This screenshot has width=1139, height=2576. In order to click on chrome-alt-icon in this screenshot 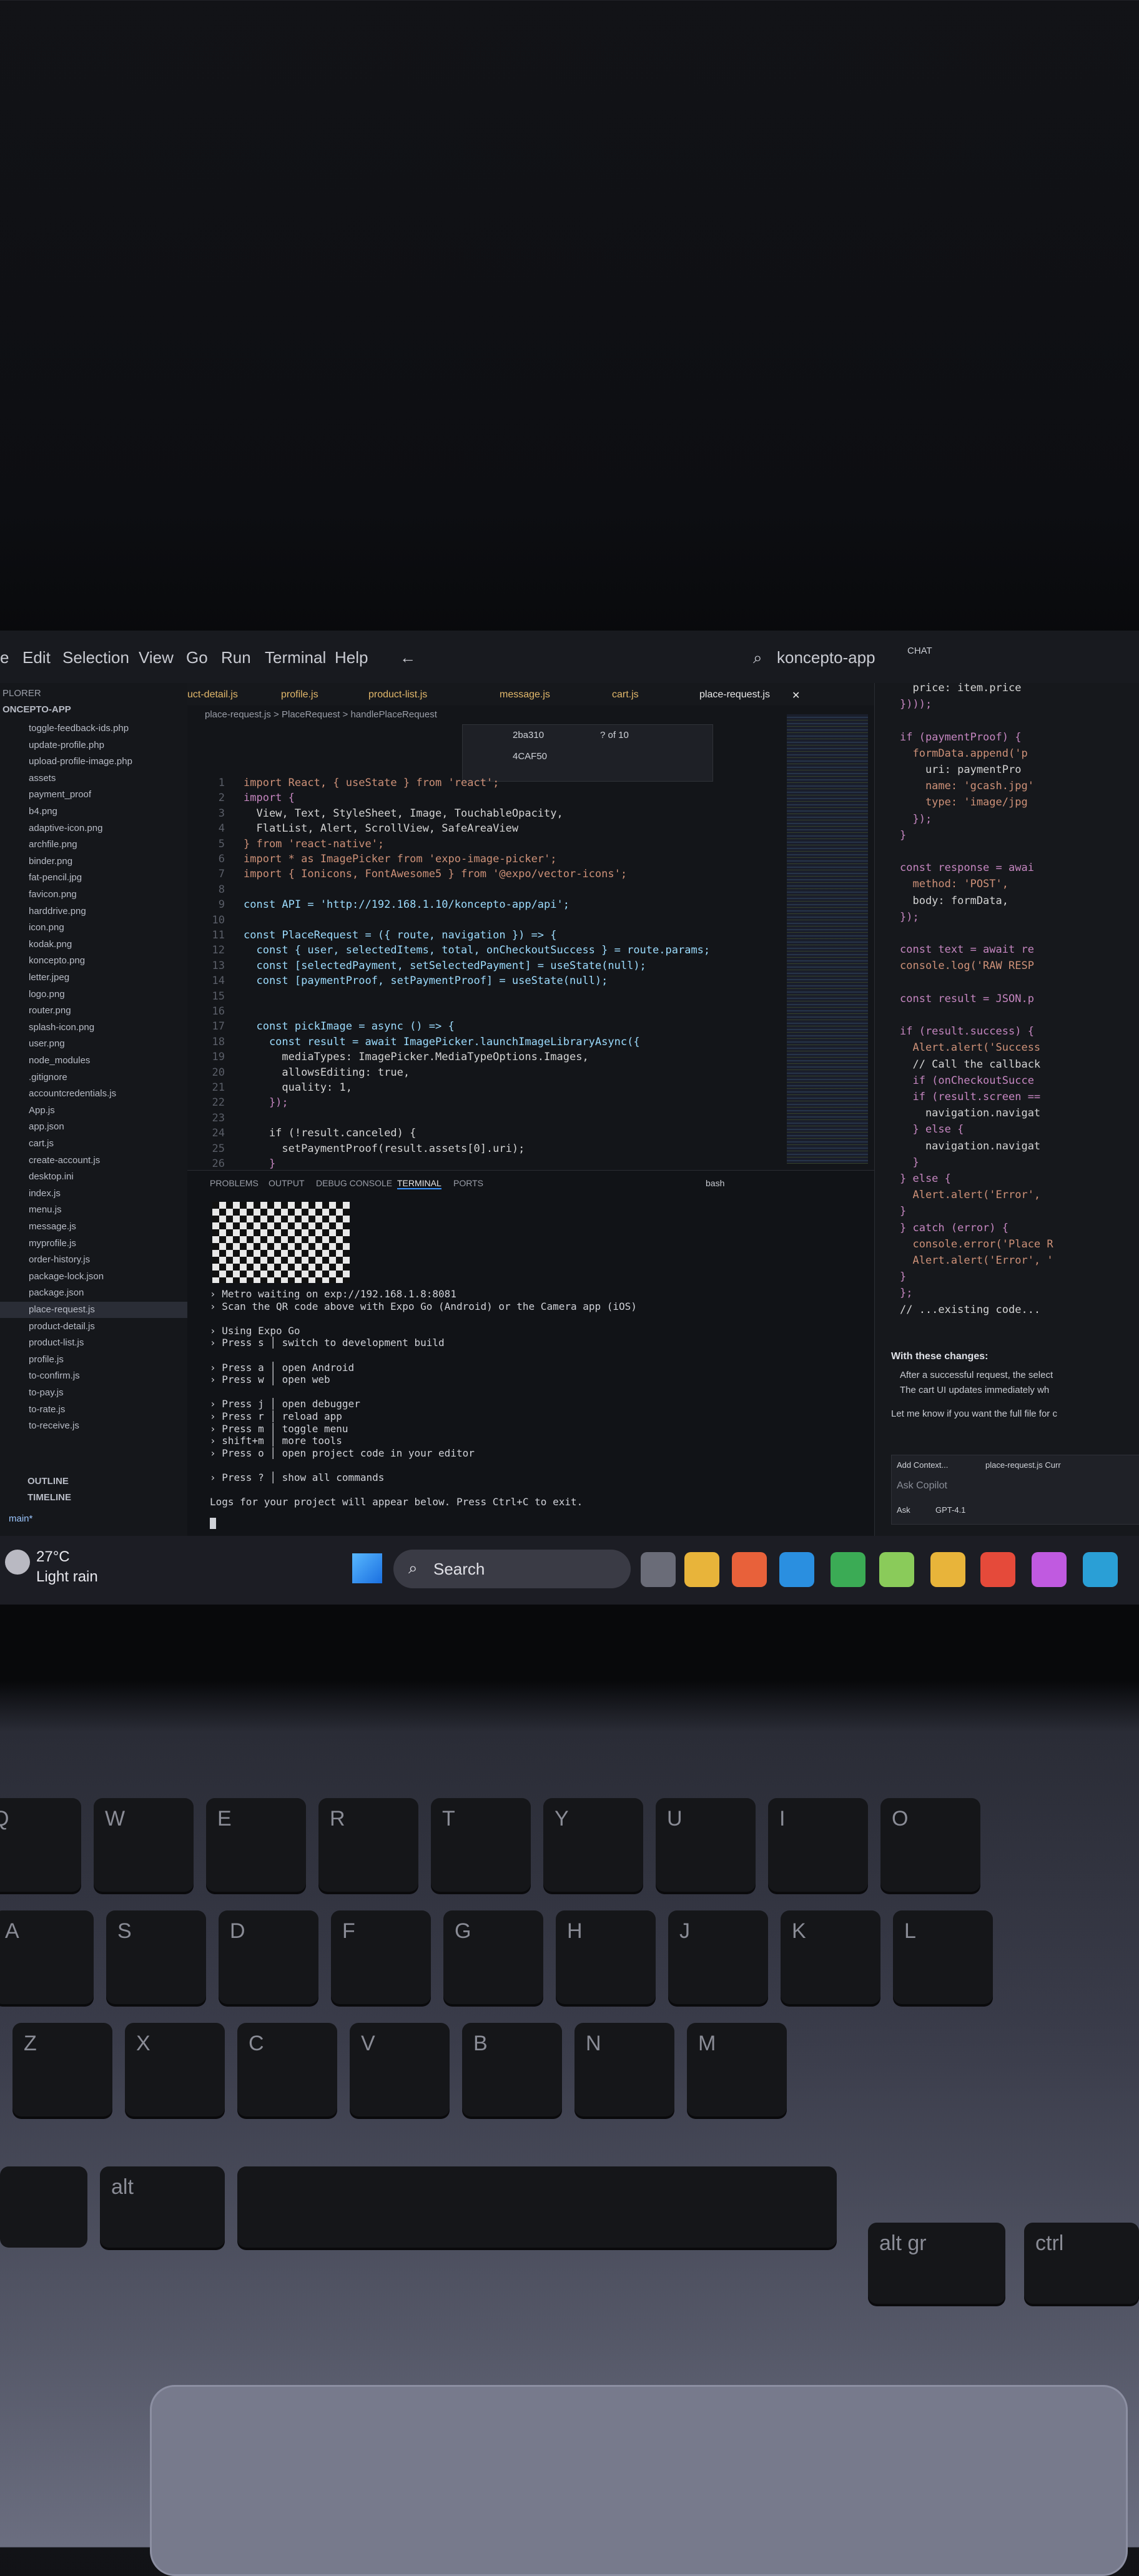, I will do `click(998, 1569)`.